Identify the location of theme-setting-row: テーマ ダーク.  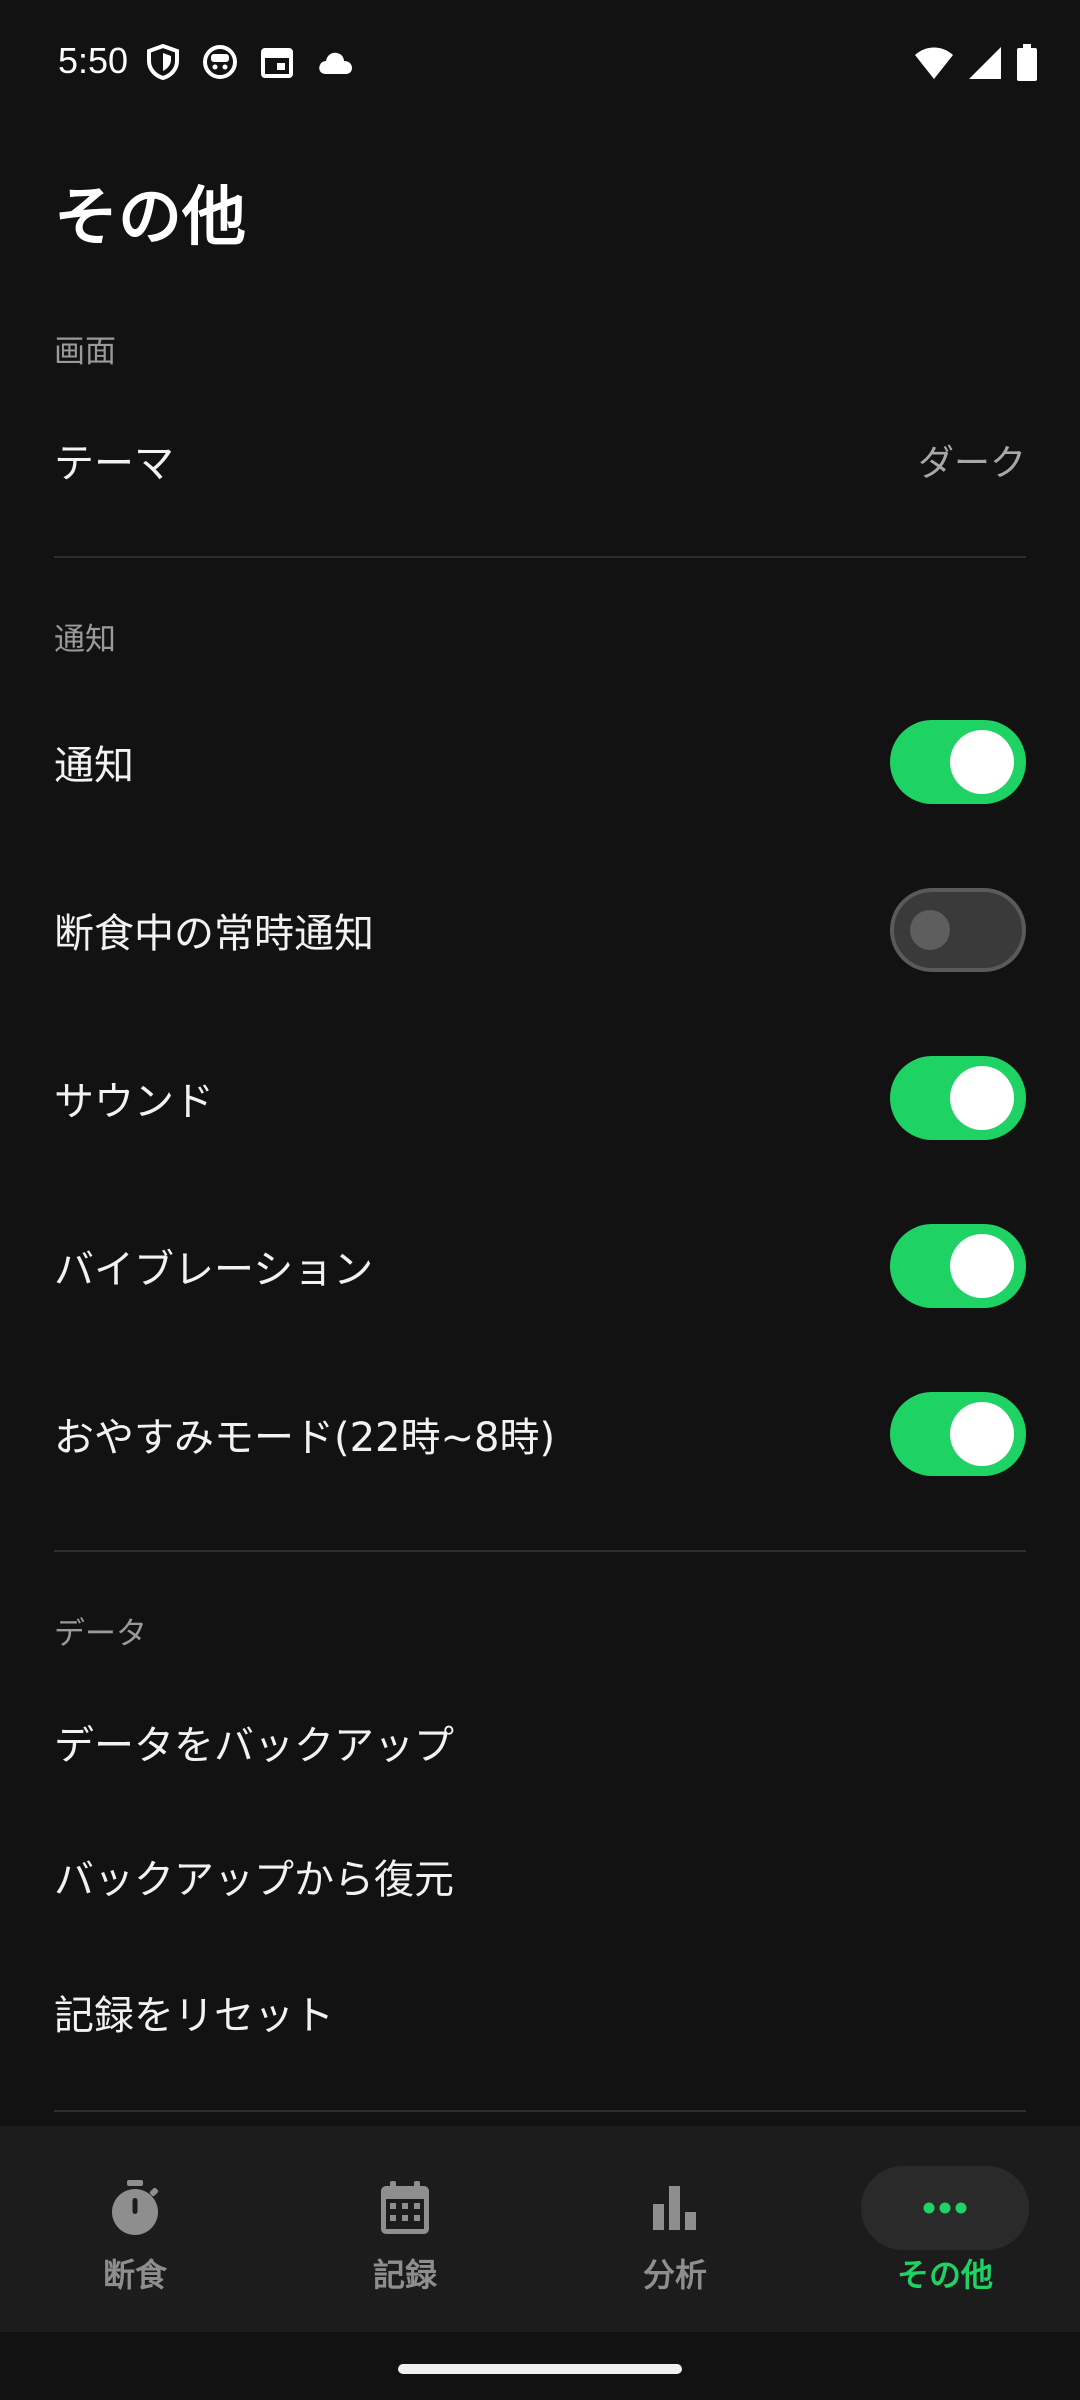
(540, 460).